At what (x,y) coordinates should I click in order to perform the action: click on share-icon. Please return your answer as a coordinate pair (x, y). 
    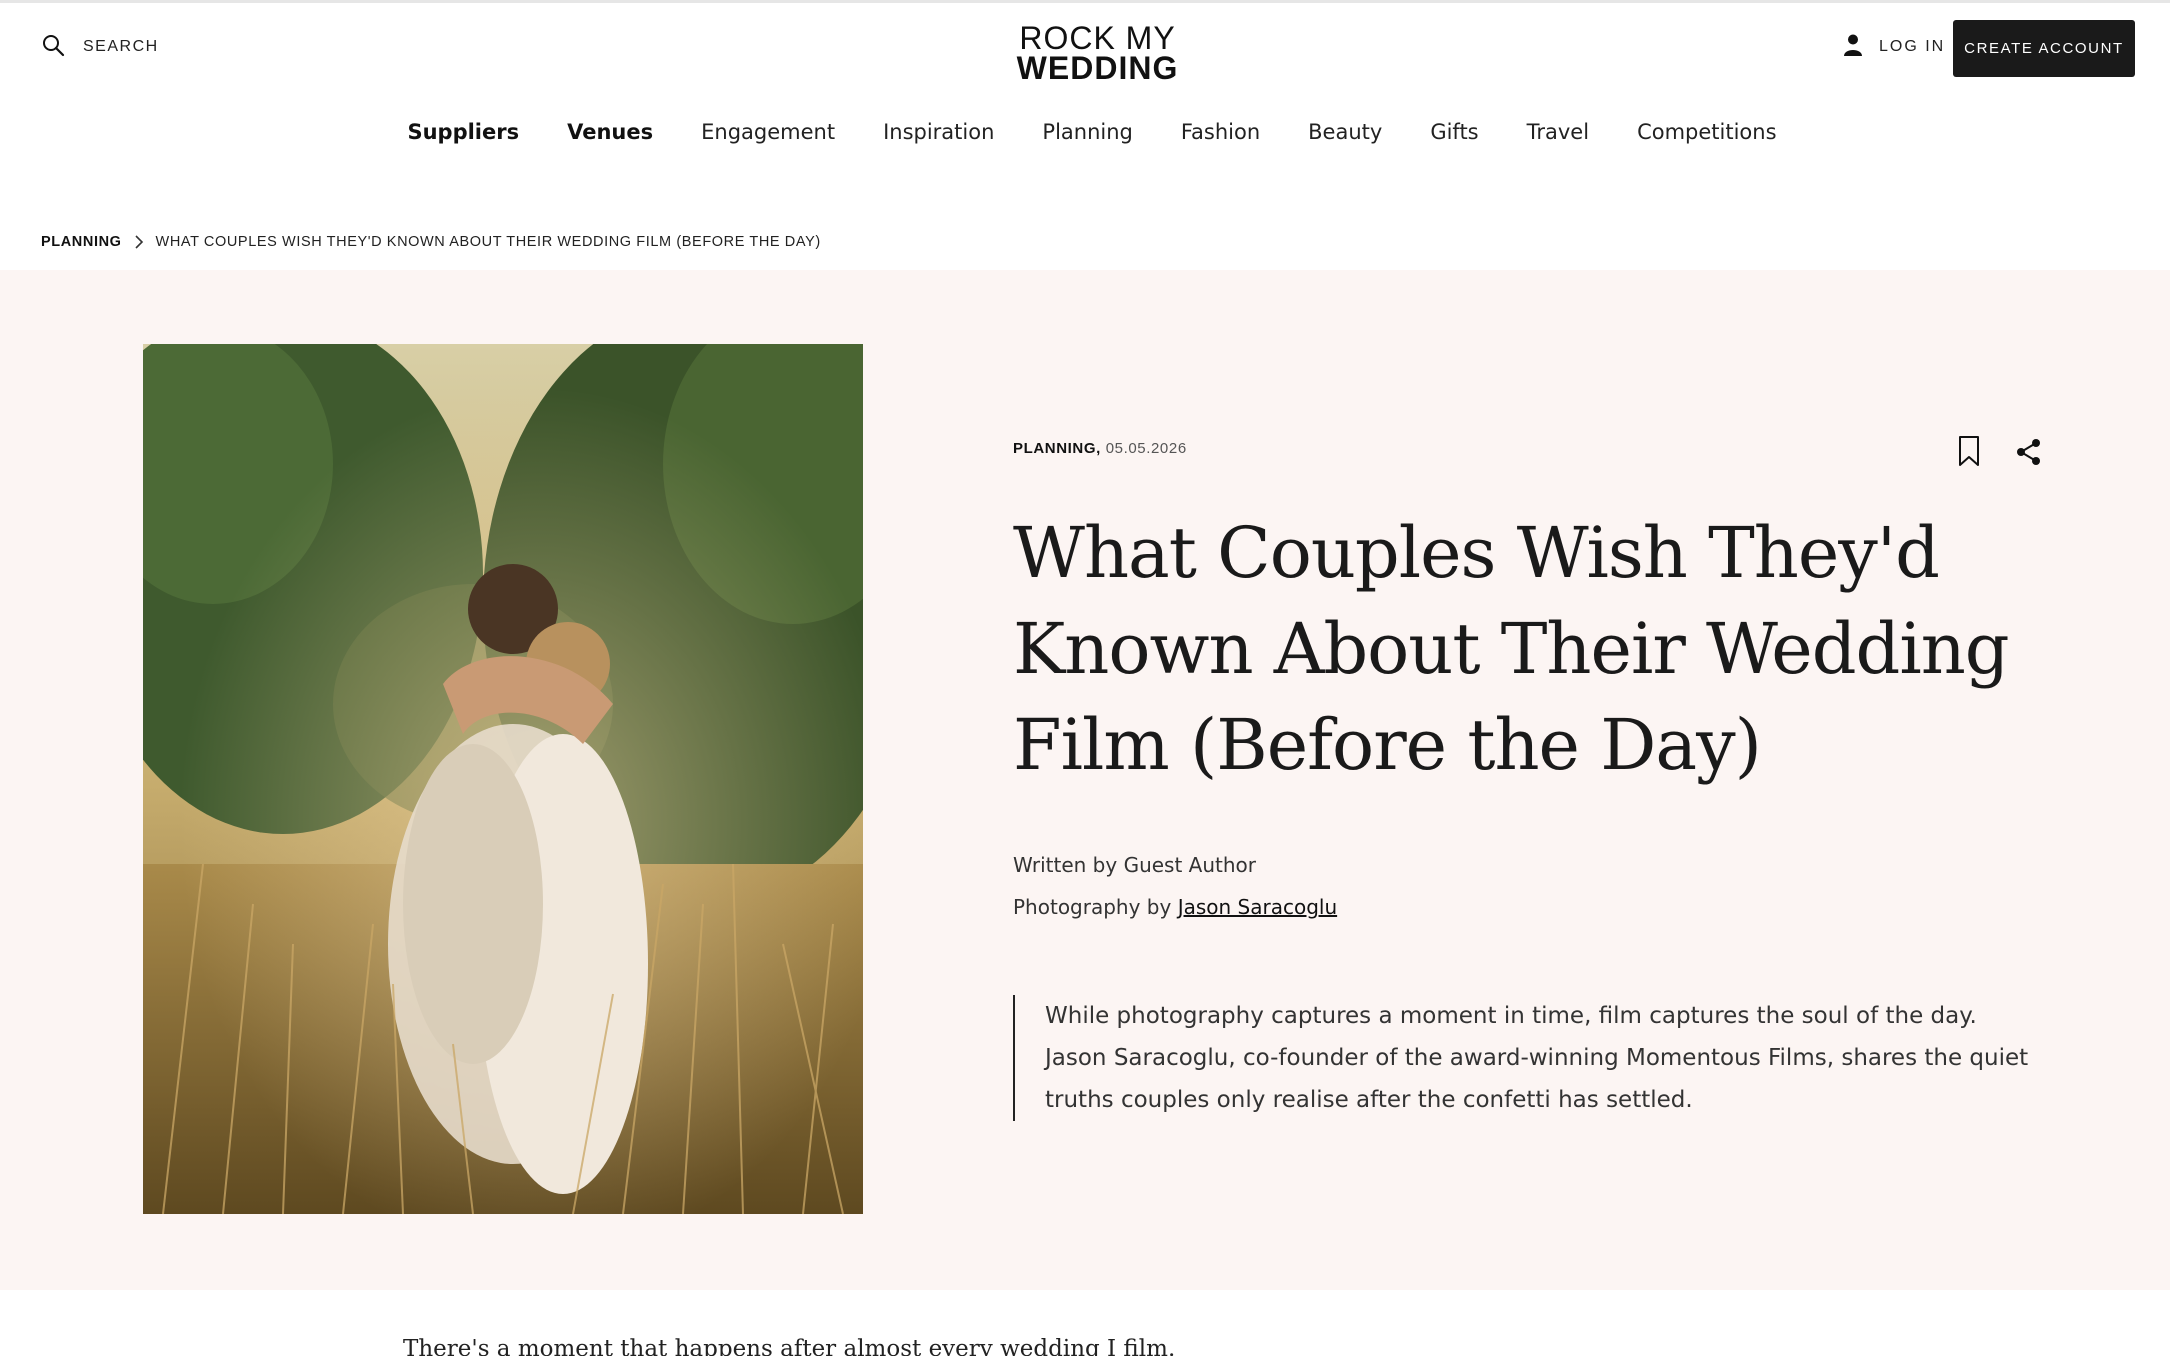
    Looking at the image, I should click on (2029, 452).